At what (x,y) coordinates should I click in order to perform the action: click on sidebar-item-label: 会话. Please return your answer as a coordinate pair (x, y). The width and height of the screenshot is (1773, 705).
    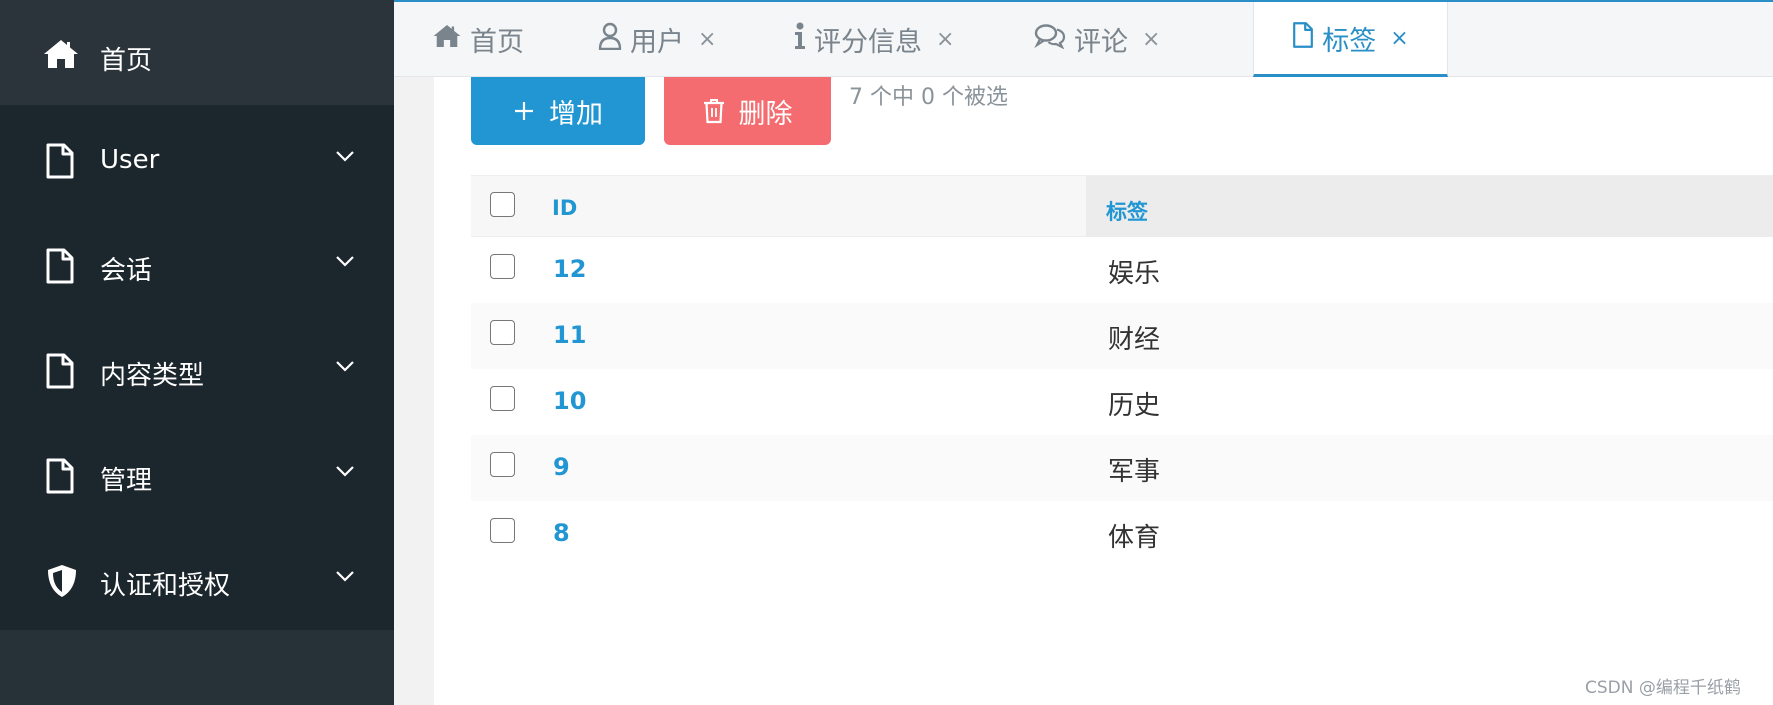
    Looking at the image, I should click on (126, 271).